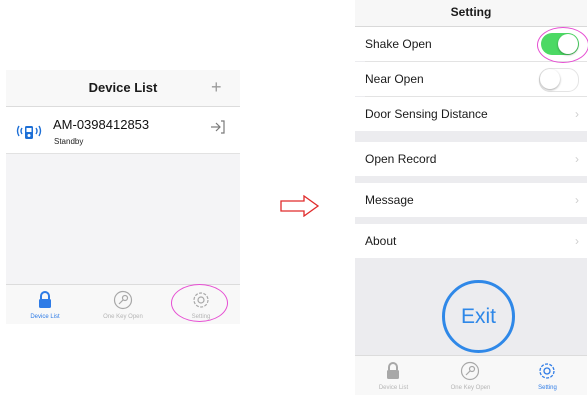  I want to click on right-arrow-icon, so click(300, 208).